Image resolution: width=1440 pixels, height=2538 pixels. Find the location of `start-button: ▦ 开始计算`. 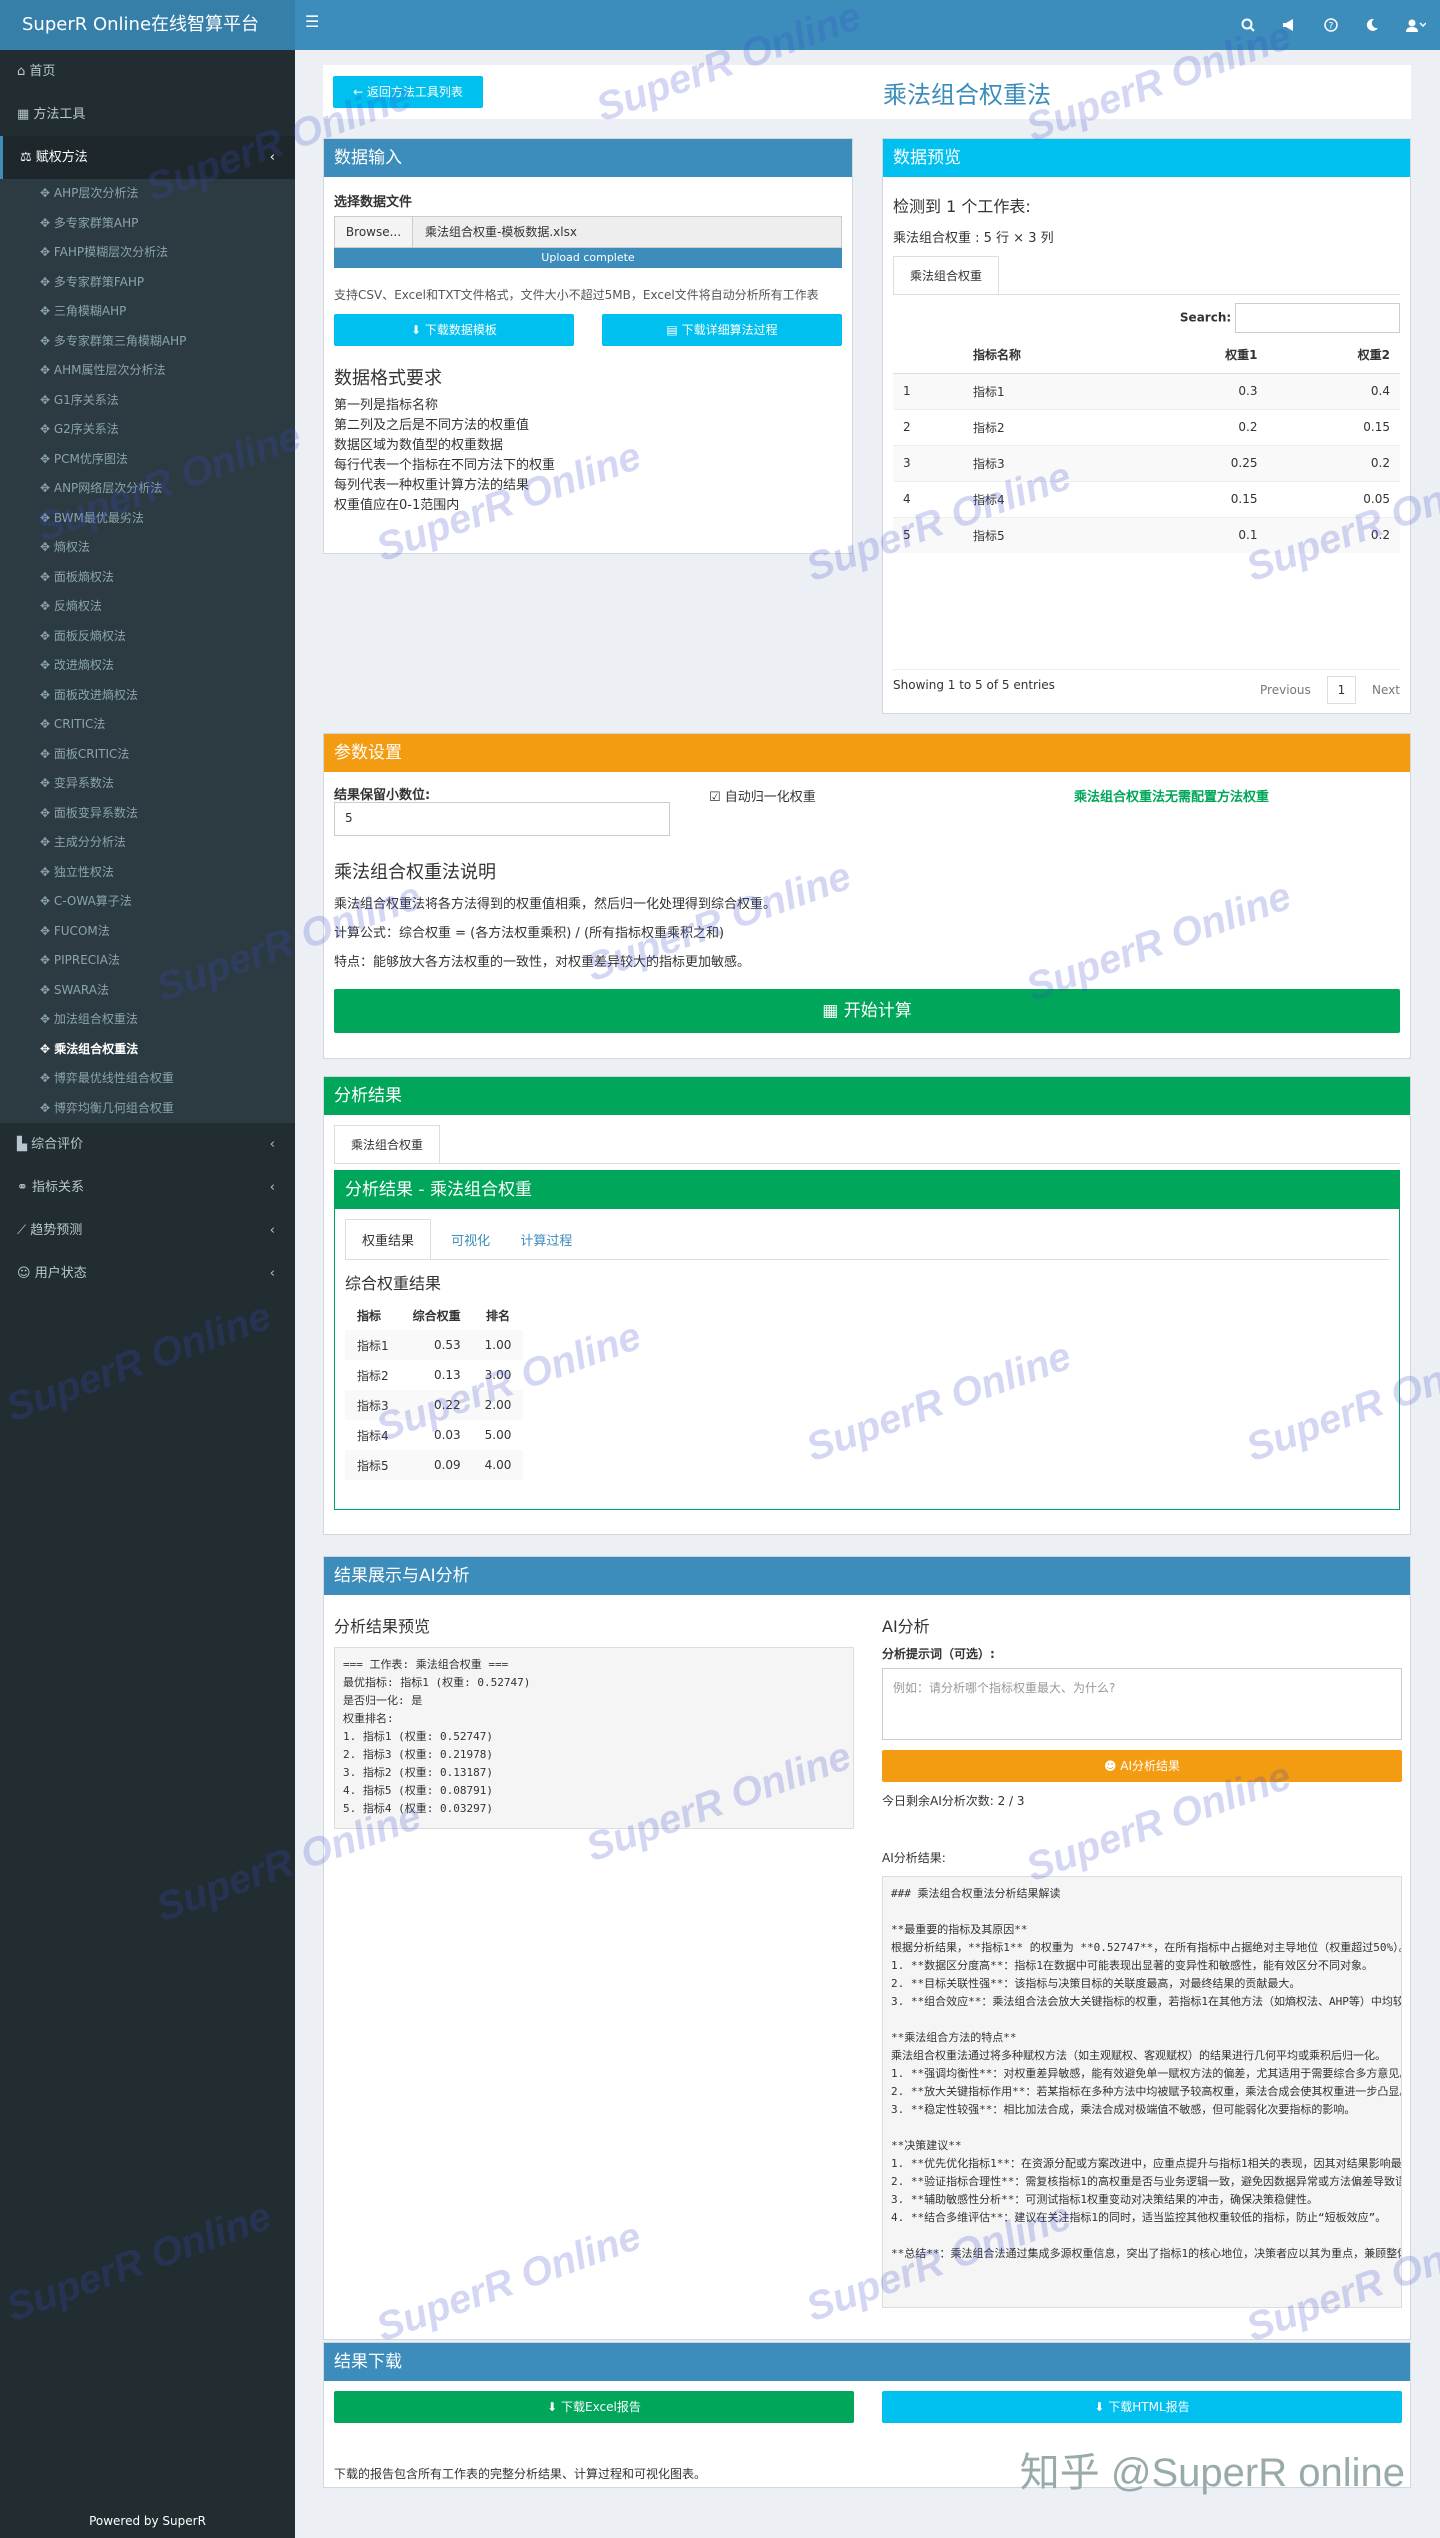

start-button: ▦ 开始计算 is located at coordinates (867, 1011).